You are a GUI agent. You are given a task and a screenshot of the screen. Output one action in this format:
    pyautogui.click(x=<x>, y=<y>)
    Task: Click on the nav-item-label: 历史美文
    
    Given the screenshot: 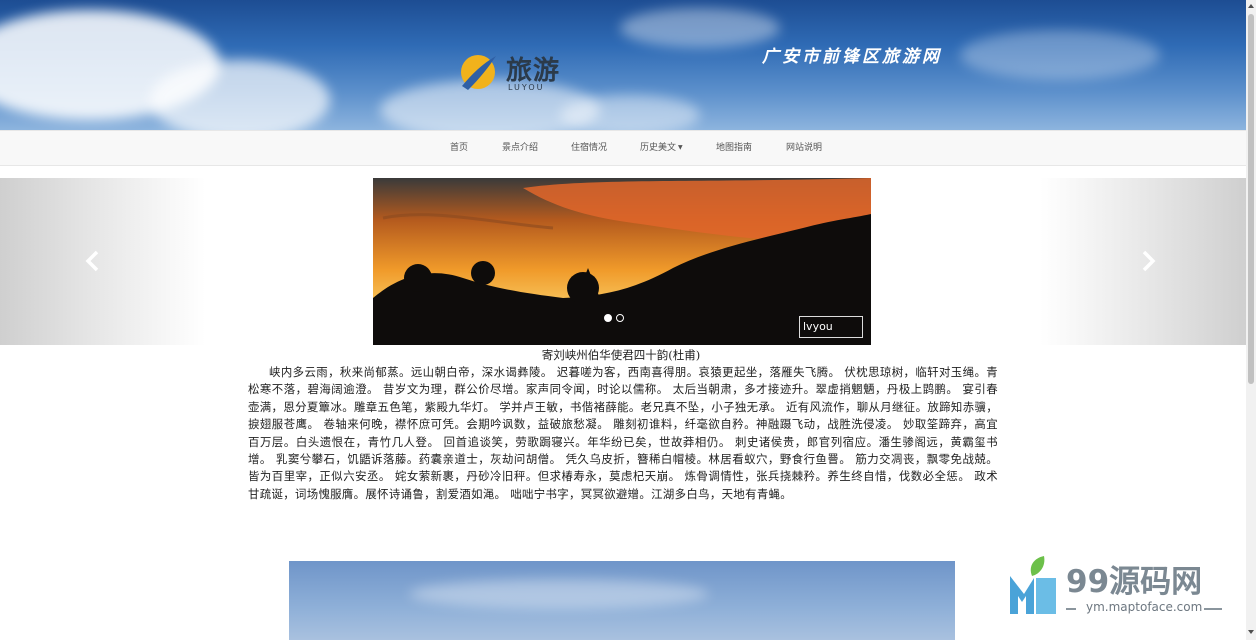 What is the action you would take?
    pyautogui.click(x=658, y=148)
    